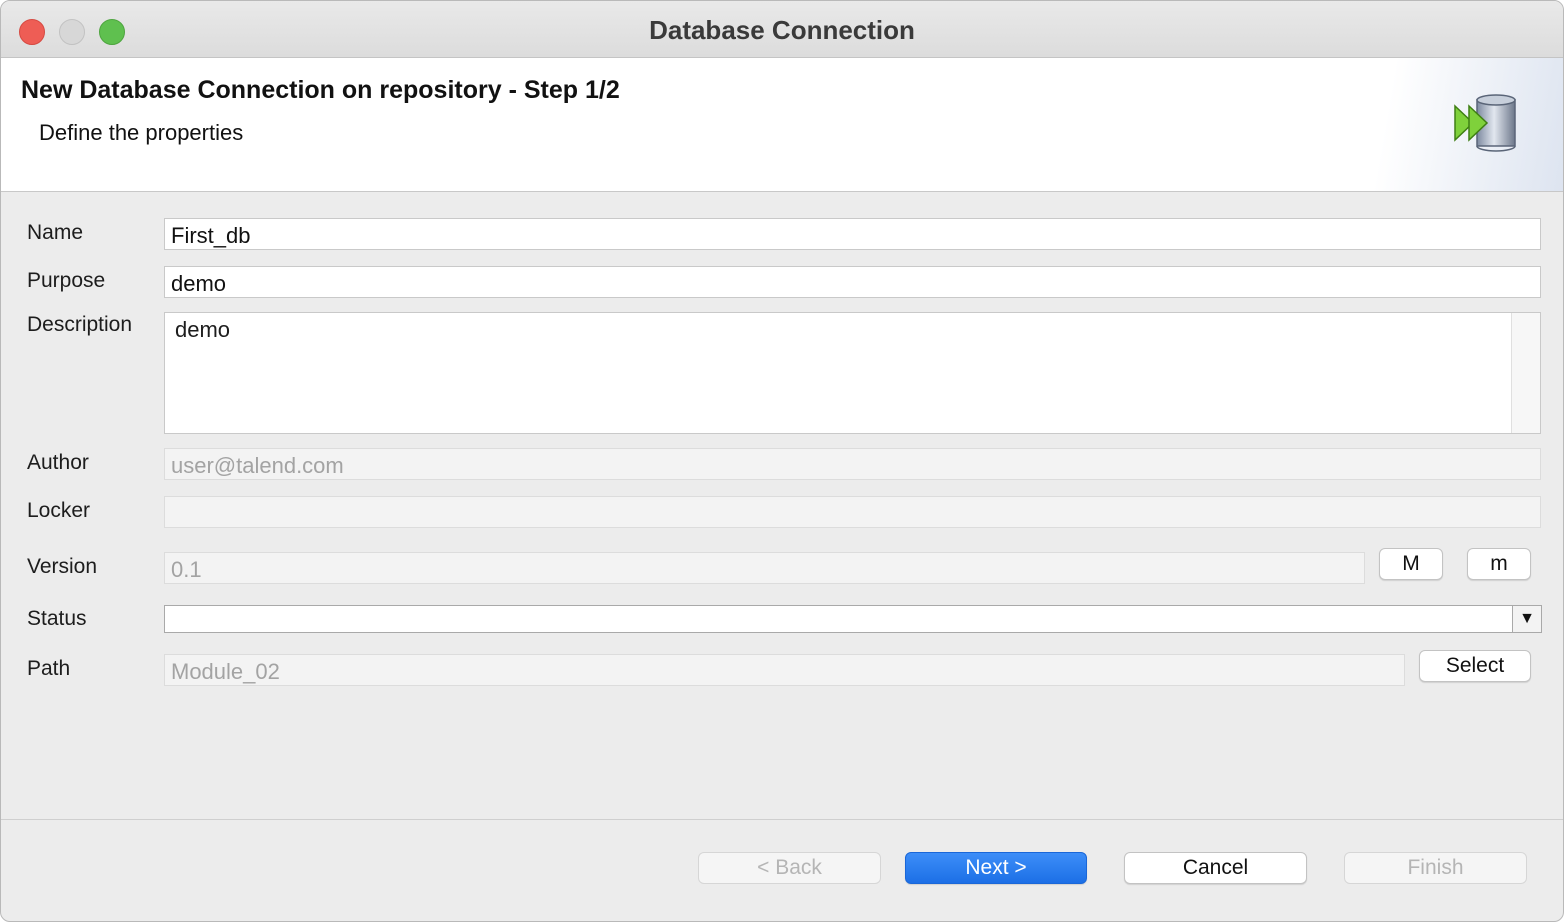 Image resolution: width=1564 pixels, height=922 pixels. Describe the element at coordinates (59, 510) in the screenshot. I see `locker-label: Locker` at that location.